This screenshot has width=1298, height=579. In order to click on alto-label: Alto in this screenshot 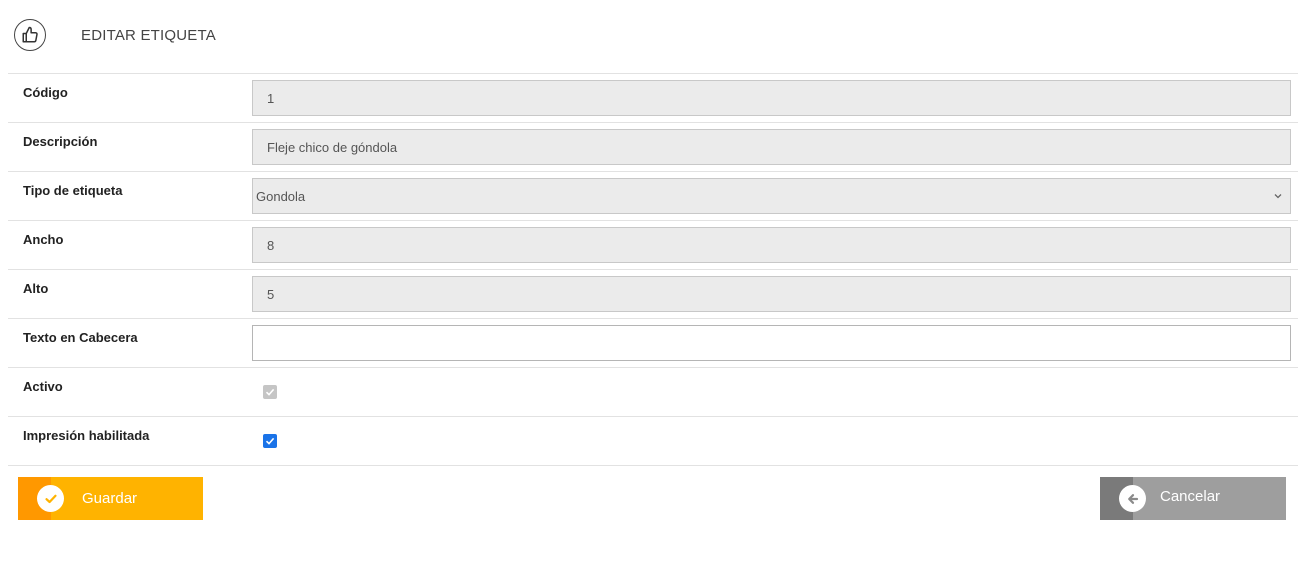, I will do `click(36, 288)`.